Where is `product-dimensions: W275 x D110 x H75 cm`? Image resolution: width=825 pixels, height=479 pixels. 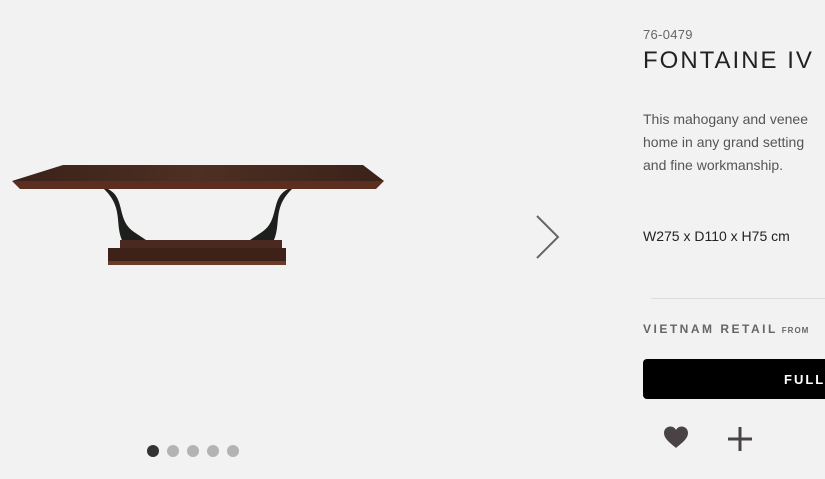
product-dimensions: W275 x D110 x H75 cm is located at coordinates (716, 236).